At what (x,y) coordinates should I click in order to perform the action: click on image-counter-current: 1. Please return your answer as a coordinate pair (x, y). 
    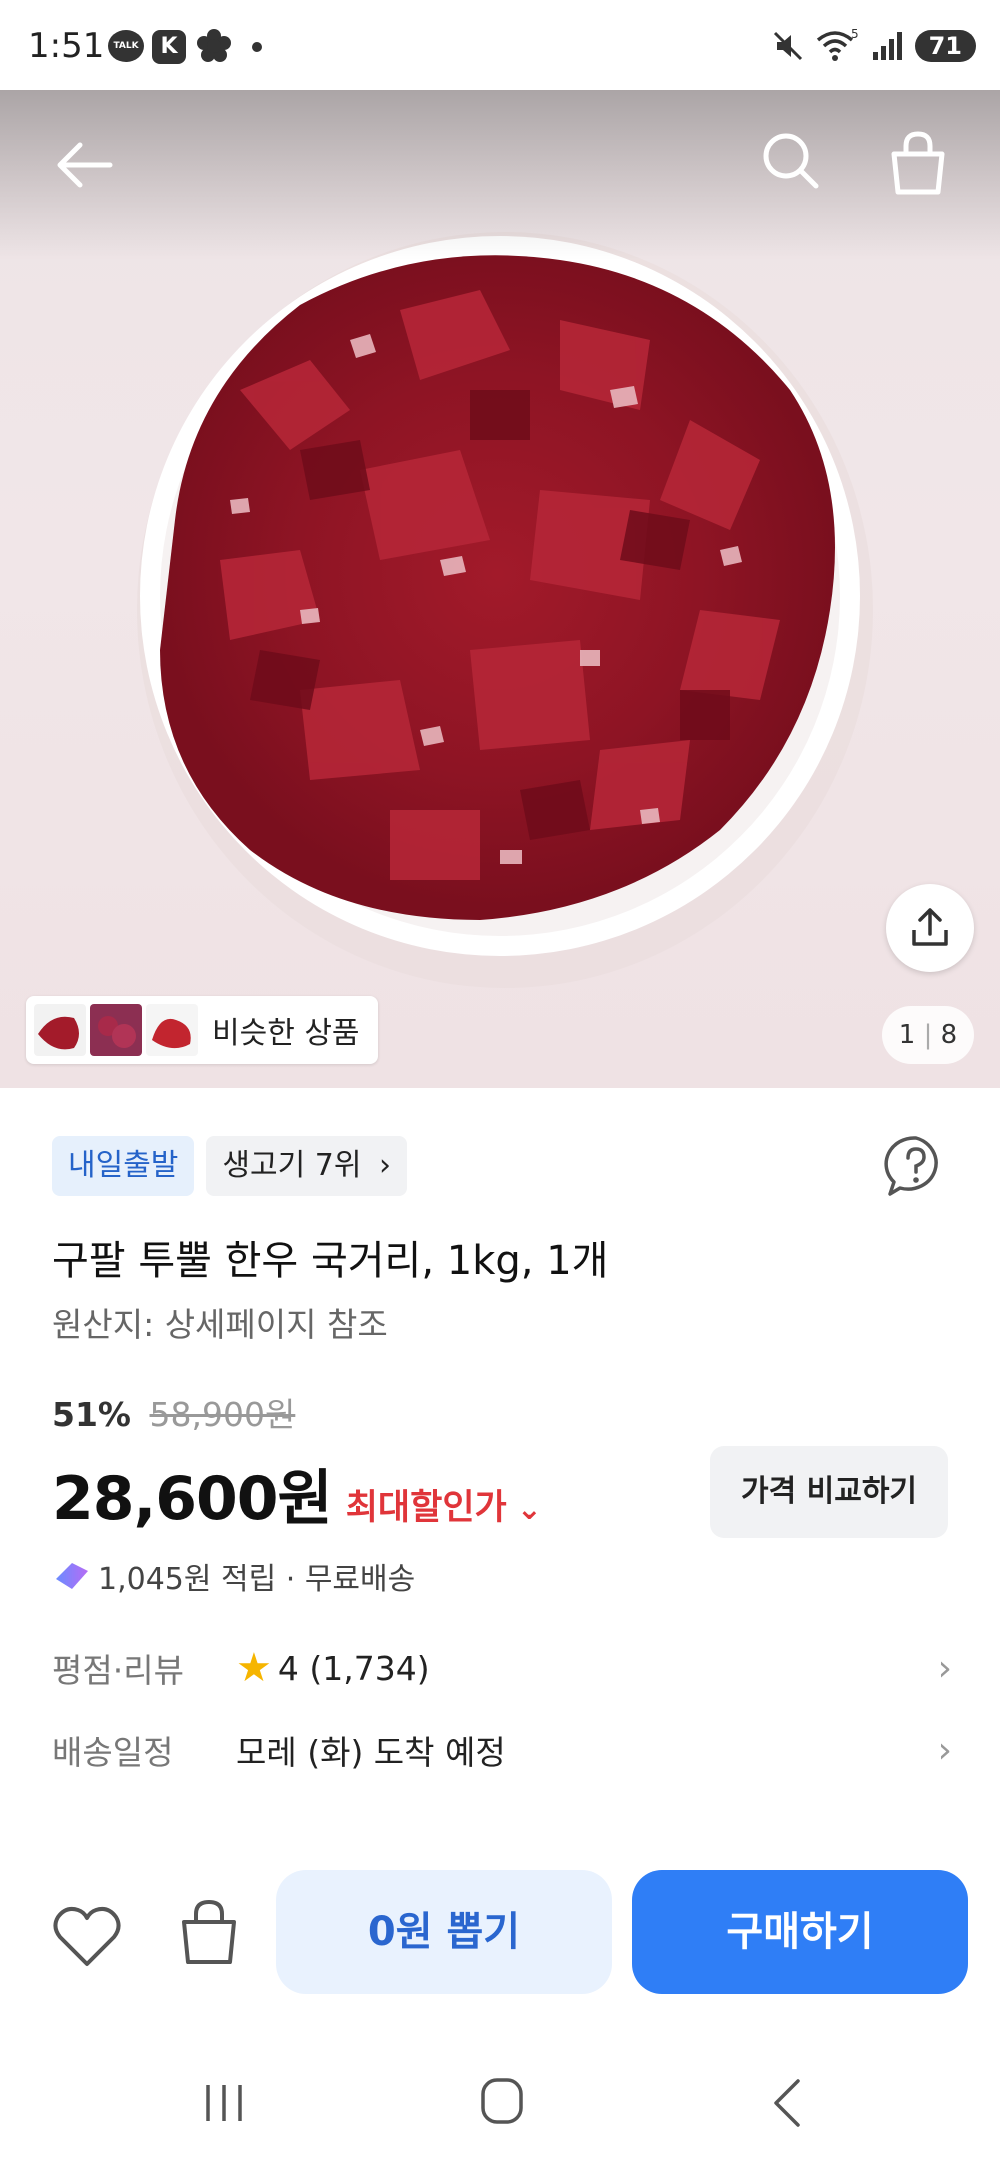
    Looking at the image, I should click on (907, 1035).